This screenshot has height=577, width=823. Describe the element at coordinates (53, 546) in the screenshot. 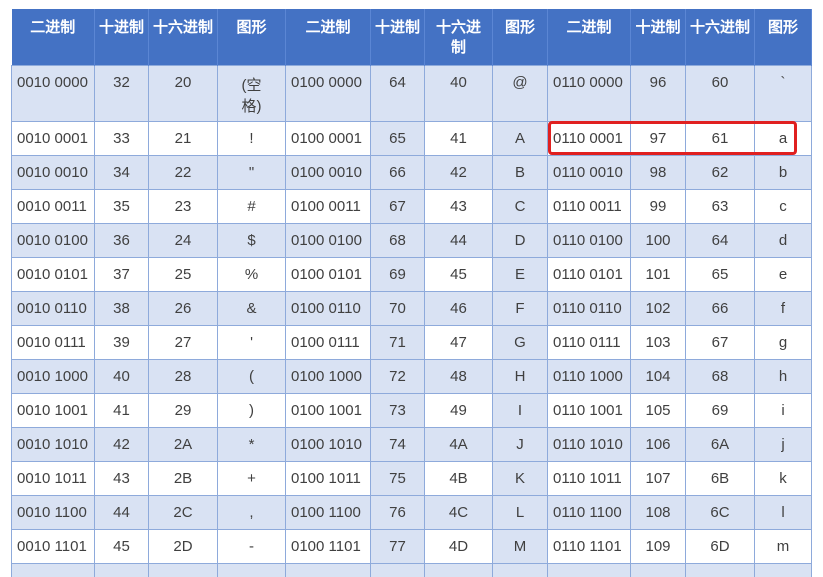

I see `binary-cell: 0010 1101` at that location.